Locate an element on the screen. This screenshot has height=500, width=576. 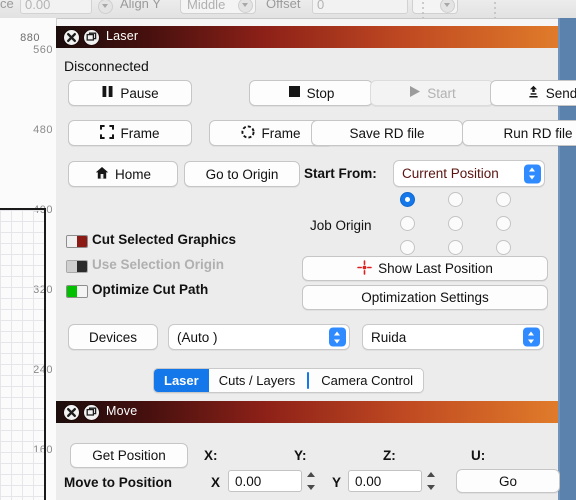
play-icon is located at coordinates (414, 93).